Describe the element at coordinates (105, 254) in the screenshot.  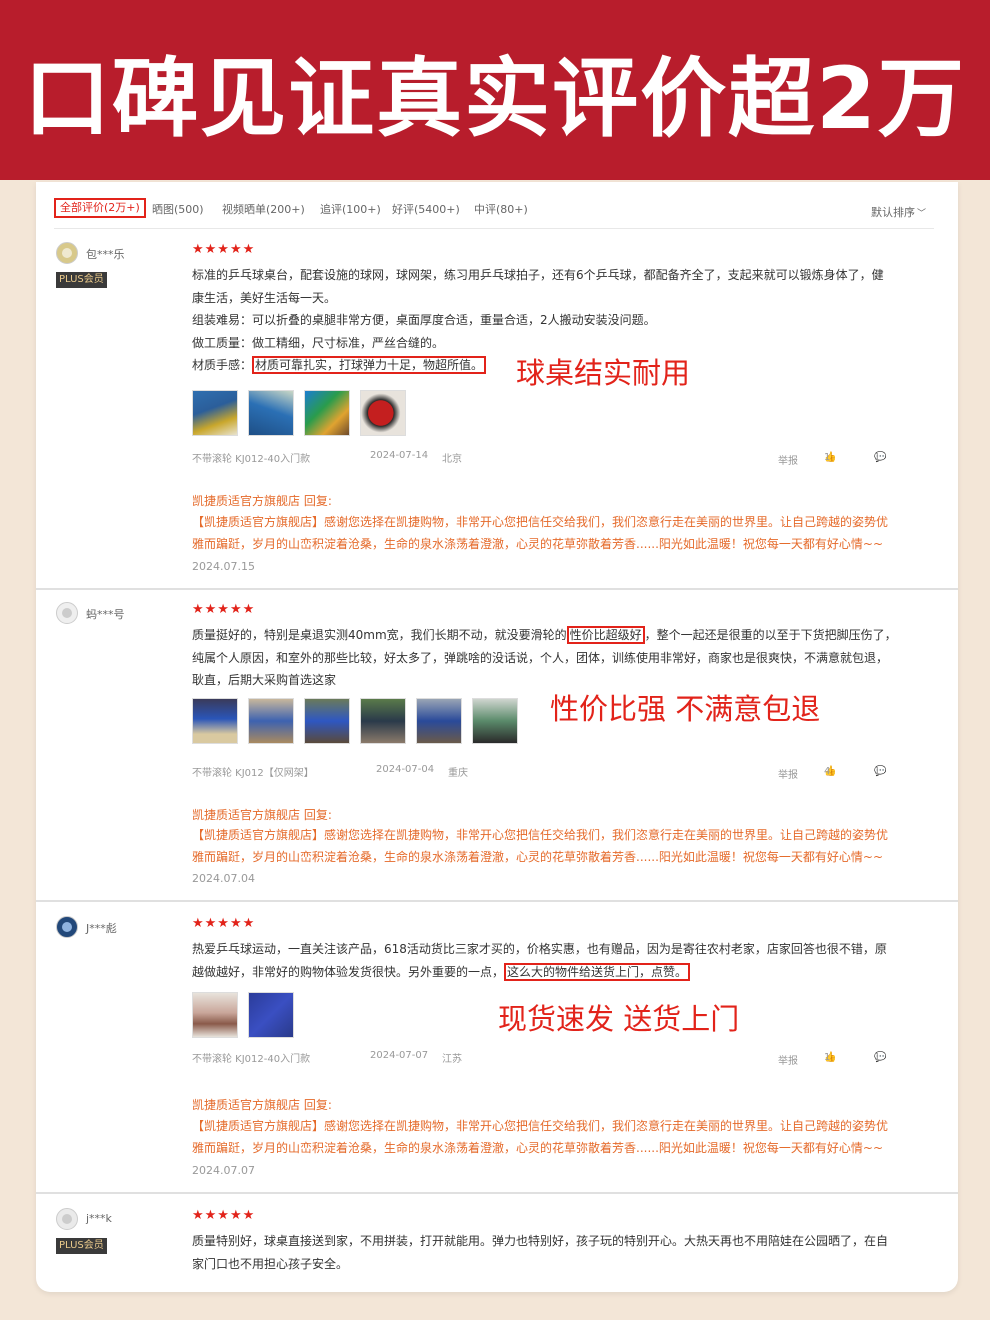
I see `reviewer-name: 包***乐` at that location.